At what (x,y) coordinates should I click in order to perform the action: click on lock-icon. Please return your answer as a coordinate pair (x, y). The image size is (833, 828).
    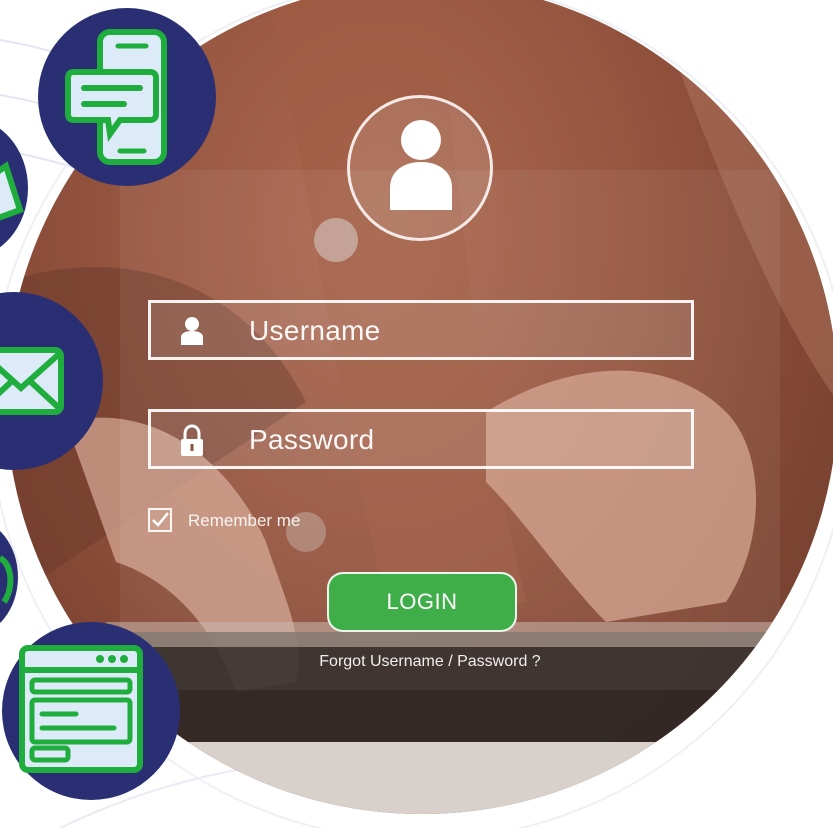
    Looking at the image, I should click on (192, 440).